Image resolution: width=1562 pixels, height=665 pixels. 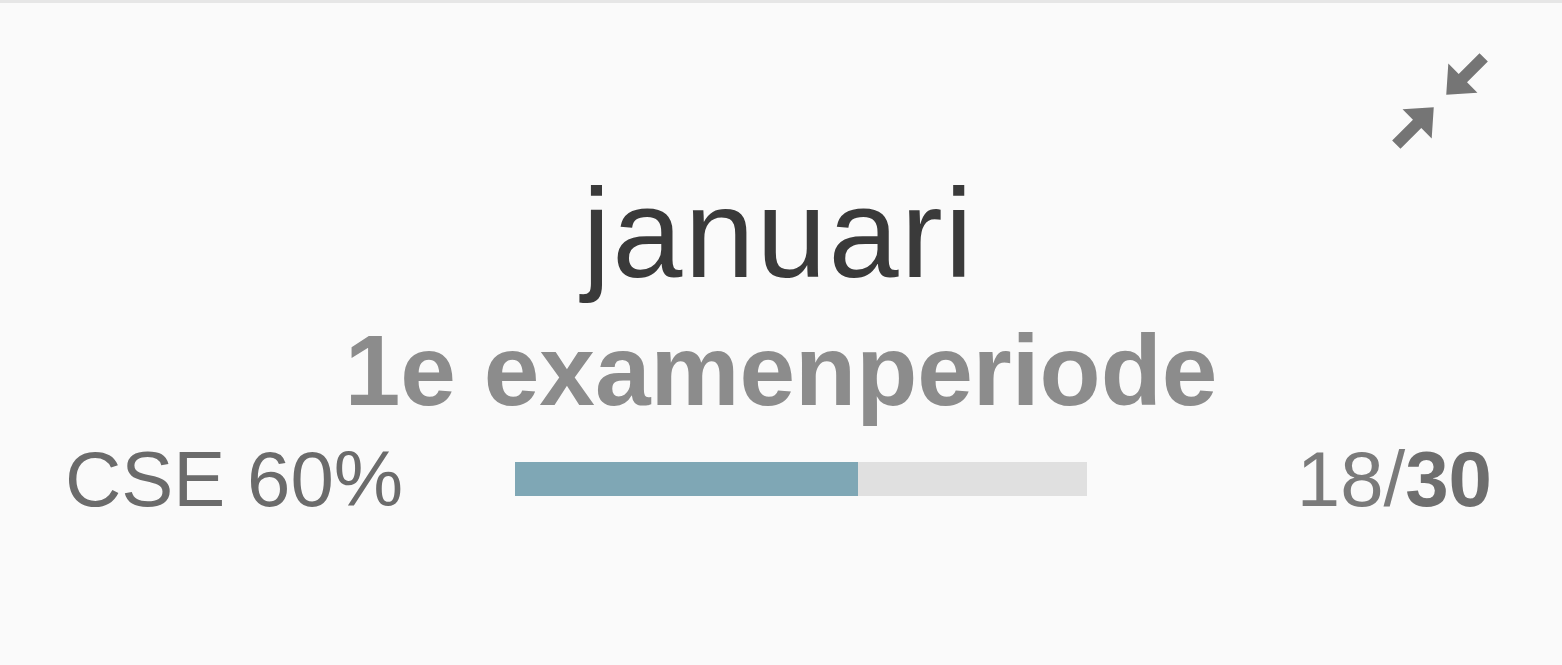 What do you see at coordinates (1394, 479) in the screenshot?
I see `credits-count: 18/30` at bounding box center [1394, 479].